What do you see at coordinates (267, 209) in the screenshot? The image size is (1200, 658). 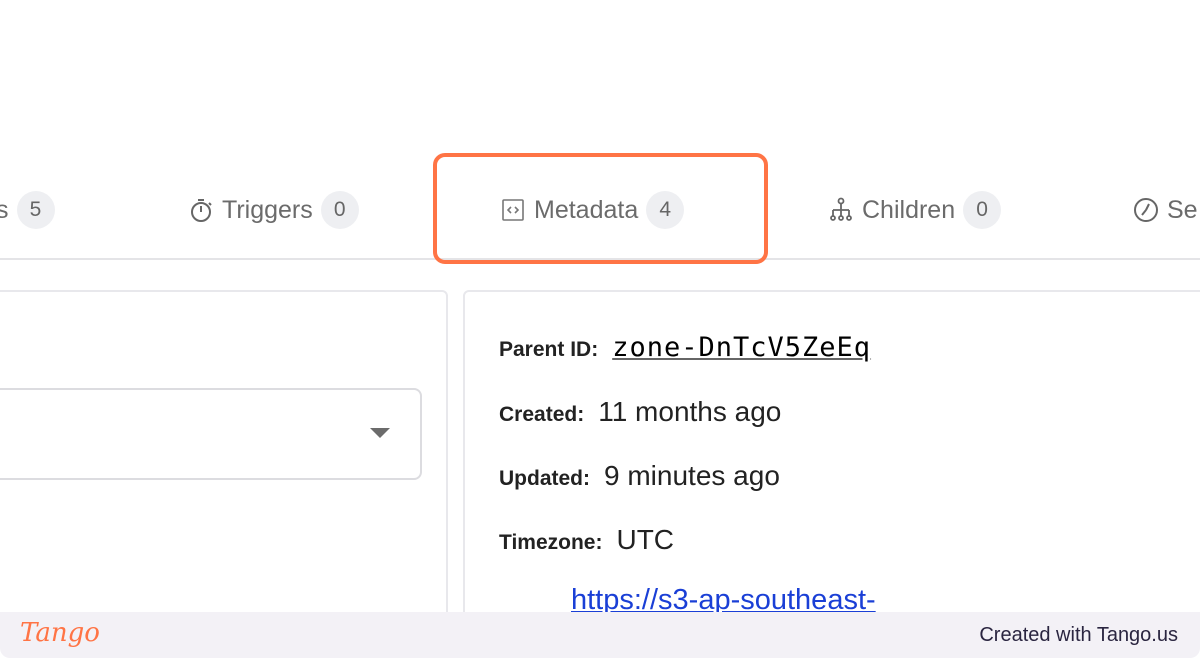 I see `tab-label: Triggers` at bounding box center [267, 209].